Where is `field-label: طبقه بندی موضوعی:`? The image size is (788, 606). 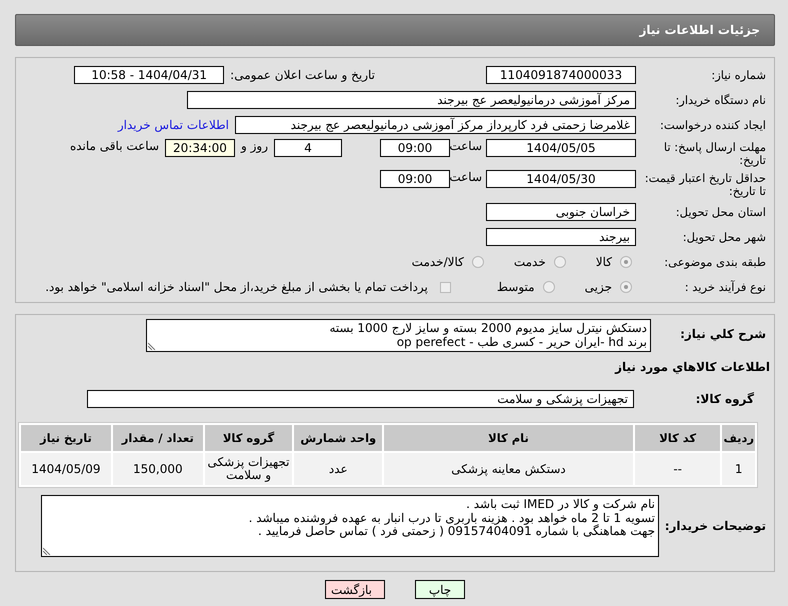
field-label: طبقه بندی موضوعی: is located at coordinates (715, 262).